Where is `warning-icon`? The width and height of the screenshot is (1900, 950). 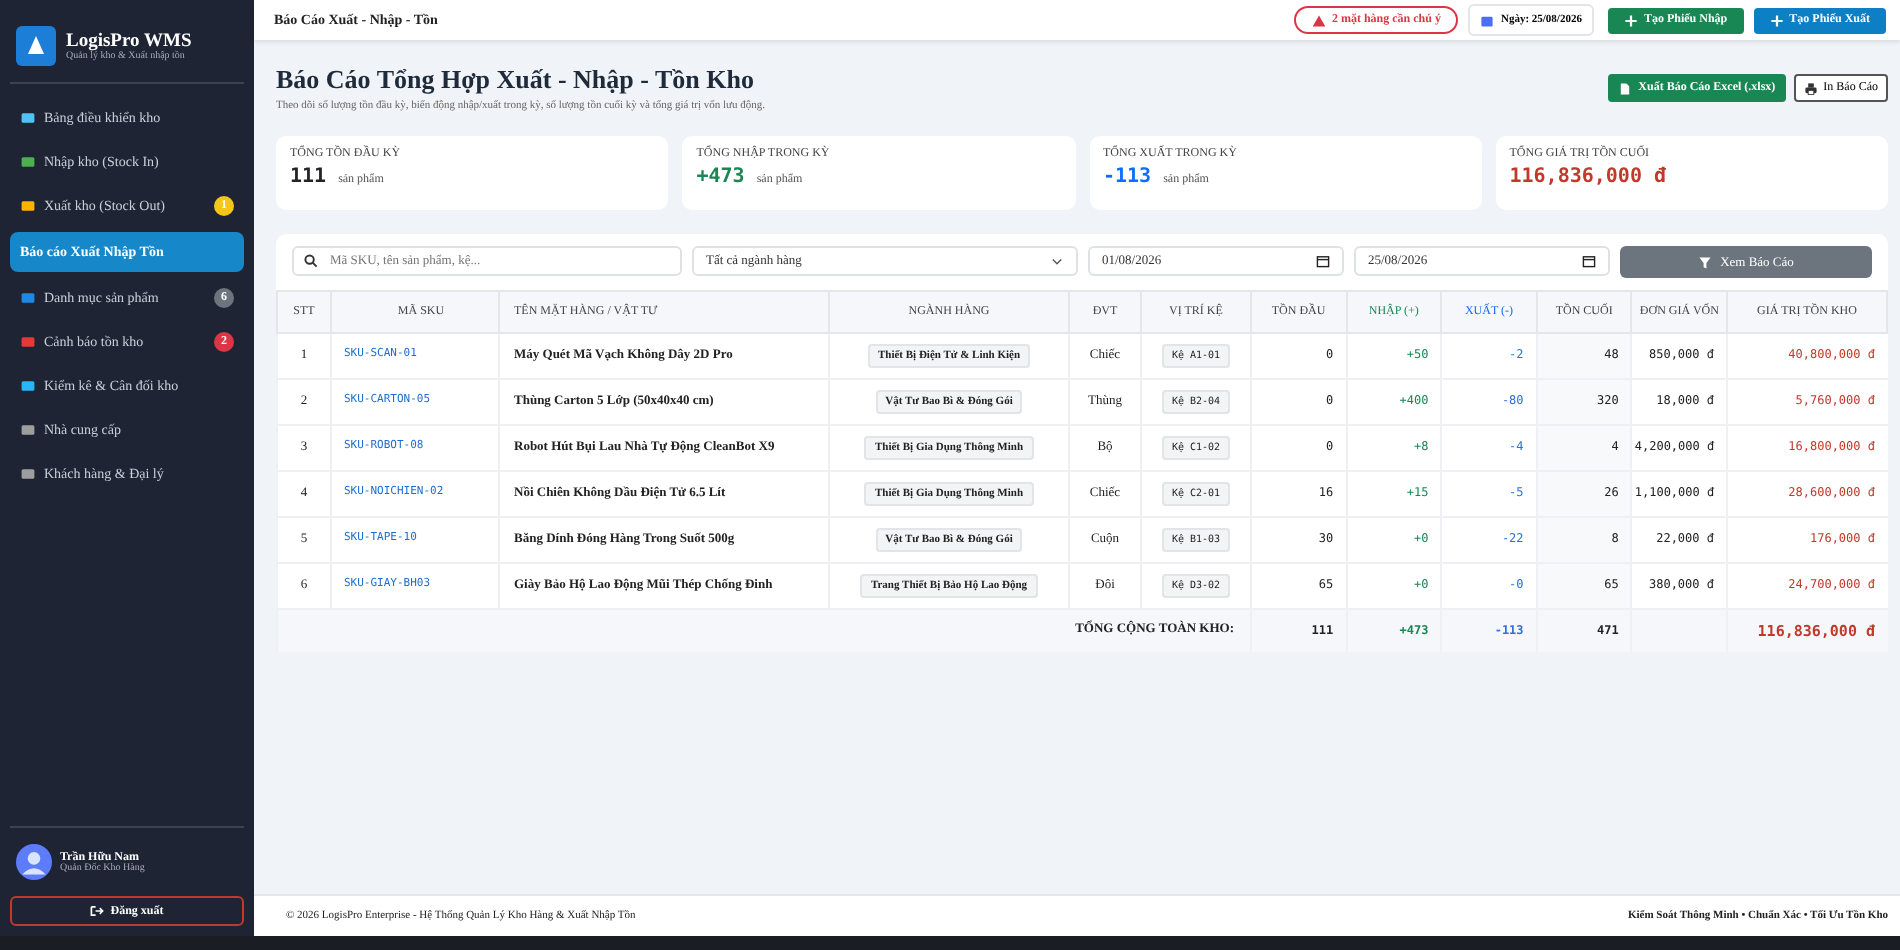
warning-icon is located at coordinates (1318, 20).